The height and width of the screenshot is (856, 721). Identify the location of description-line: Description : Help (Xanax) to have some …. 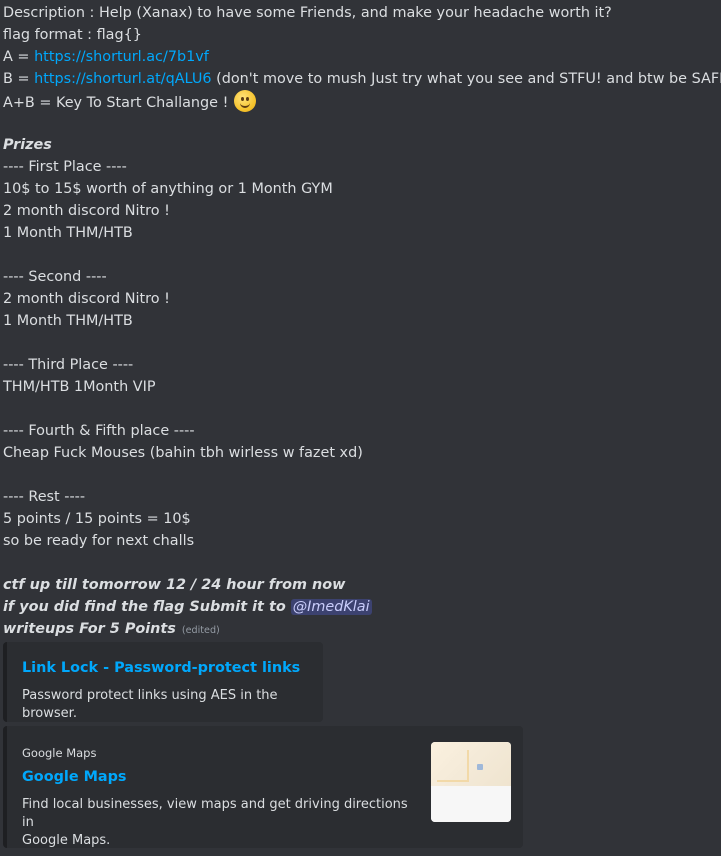
(307, 13).